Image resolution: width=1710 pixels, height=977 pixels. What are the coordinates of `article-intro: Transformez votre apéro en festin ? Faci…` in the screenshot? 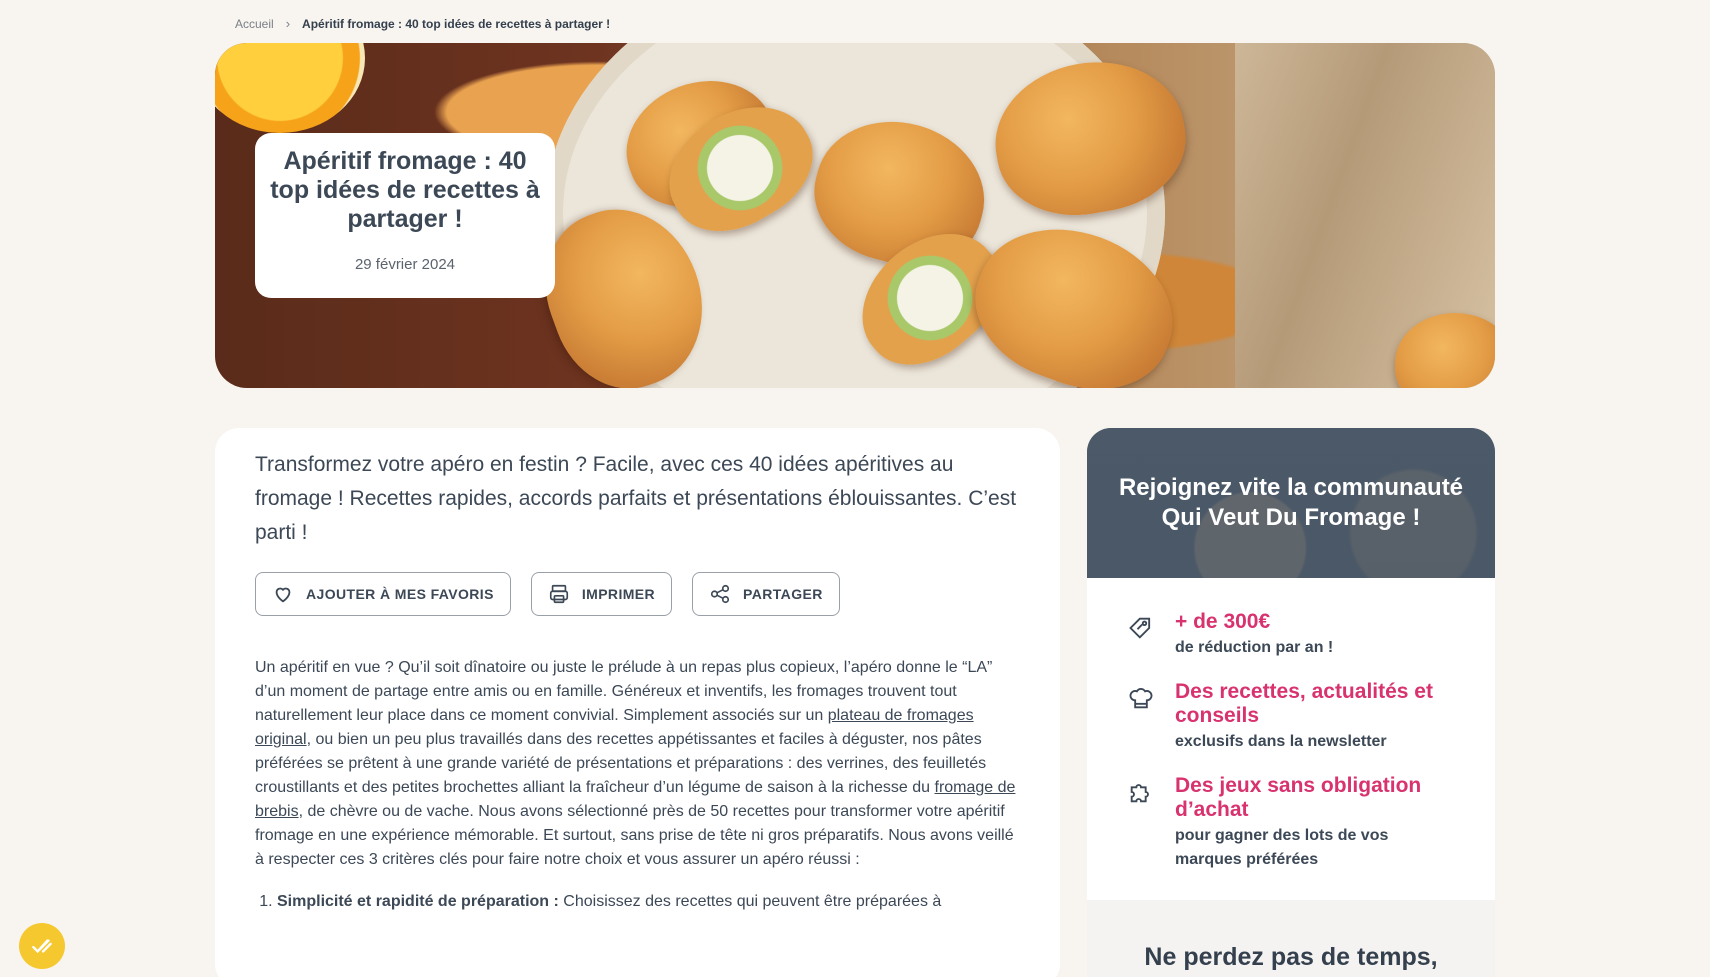 It's located at (636, 498).